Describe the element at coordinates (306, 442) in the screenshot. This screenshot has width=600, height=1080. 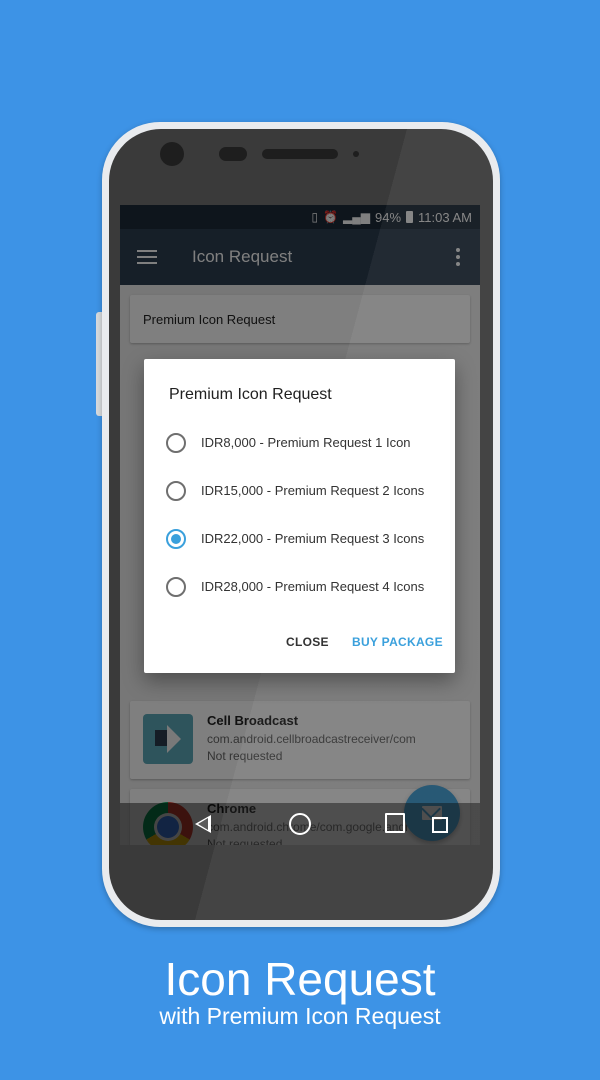
I see `option-label: IDR8,000 - Premium Request 1 Icon` at that location.